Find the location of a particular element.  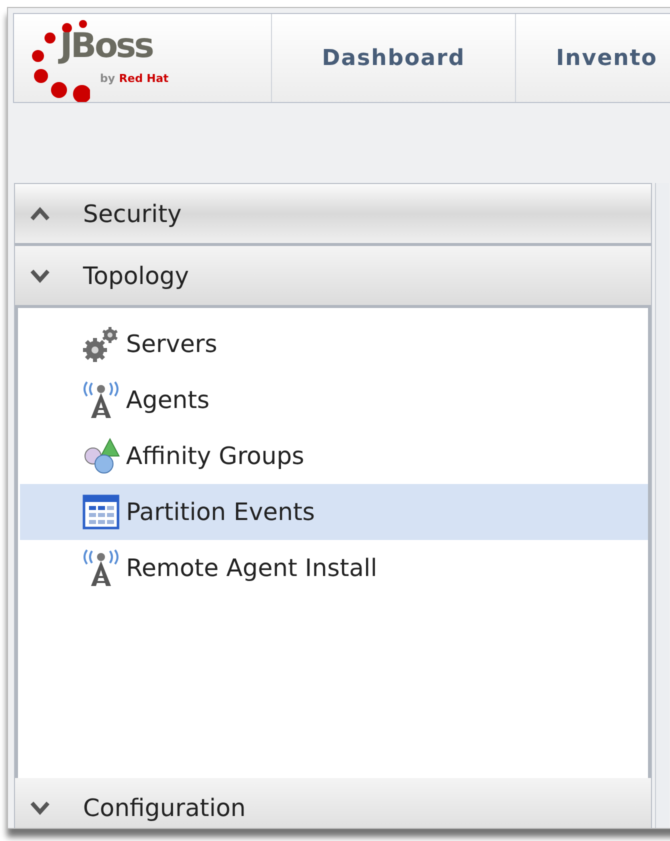

nav-item-label: Partition Events is located at coordinates (220, 512).